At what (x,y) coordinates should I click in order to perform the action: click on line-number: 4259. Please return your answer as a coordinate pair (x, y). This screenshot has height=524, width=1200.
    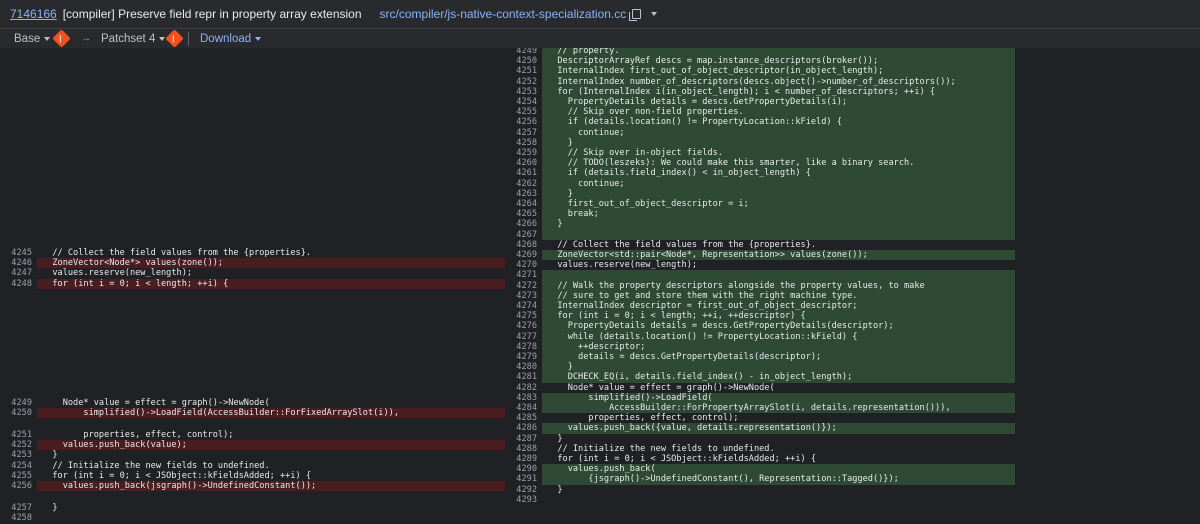
    Looking at the image, I should click on (523, 153).